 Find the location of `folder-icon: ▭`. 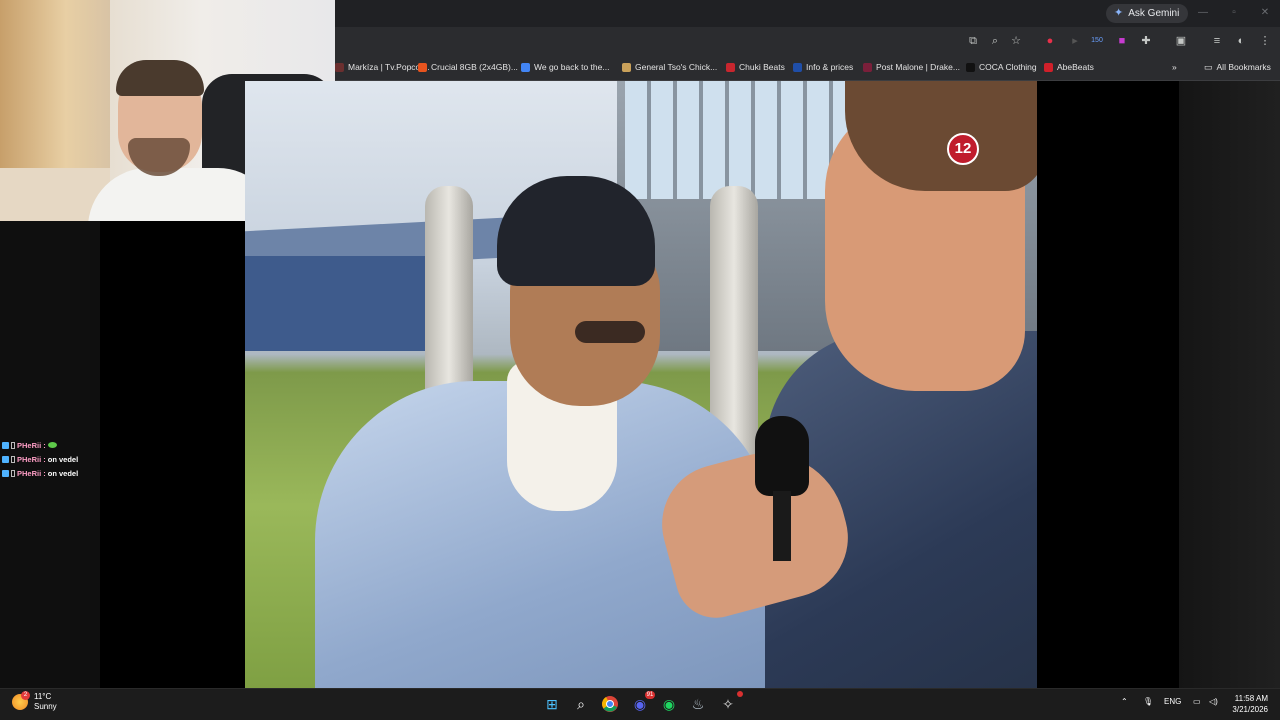

folder-icon: ▭ is located at coordinates (1208, 66).